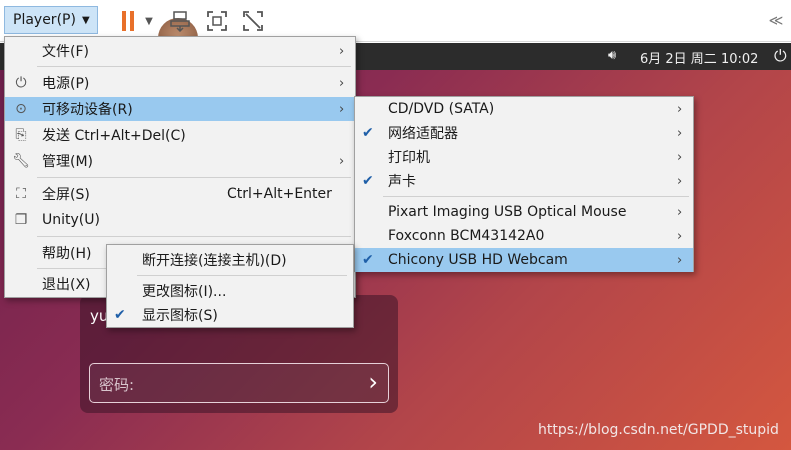  I want to click on volume-icon: 🔊︎, so click(612, 55).